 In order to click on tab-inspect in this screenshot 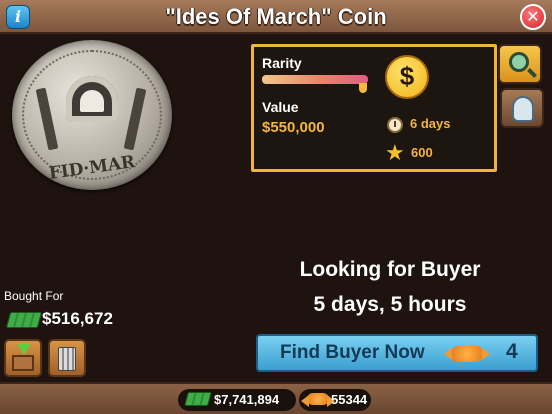, I will do `click(520, 64)`.